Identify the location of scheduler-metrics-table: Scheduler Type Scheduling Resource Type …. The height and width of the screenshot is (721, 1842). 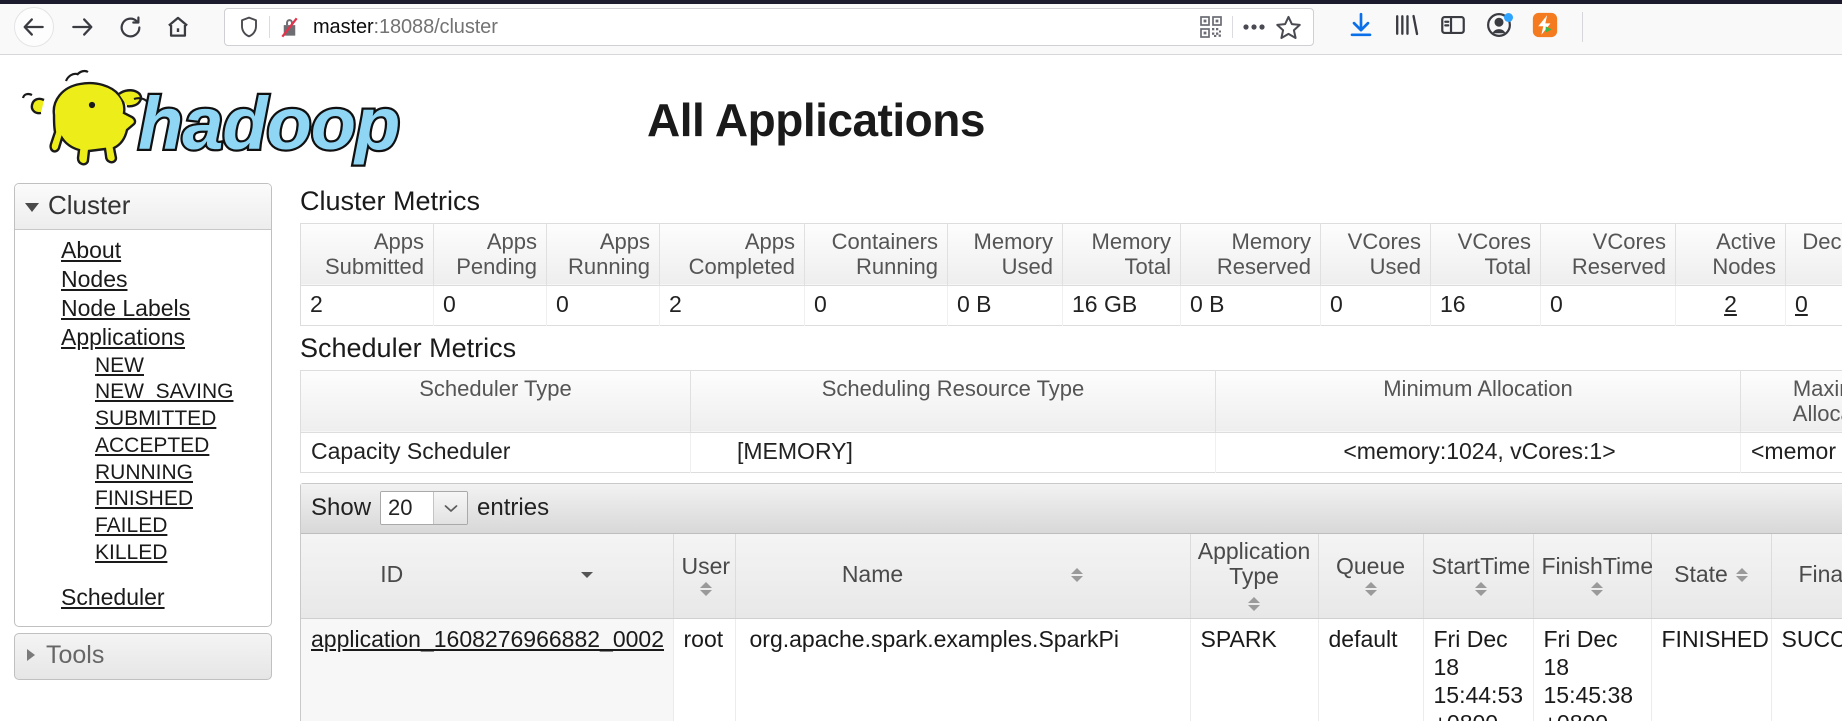
(1071, 421).